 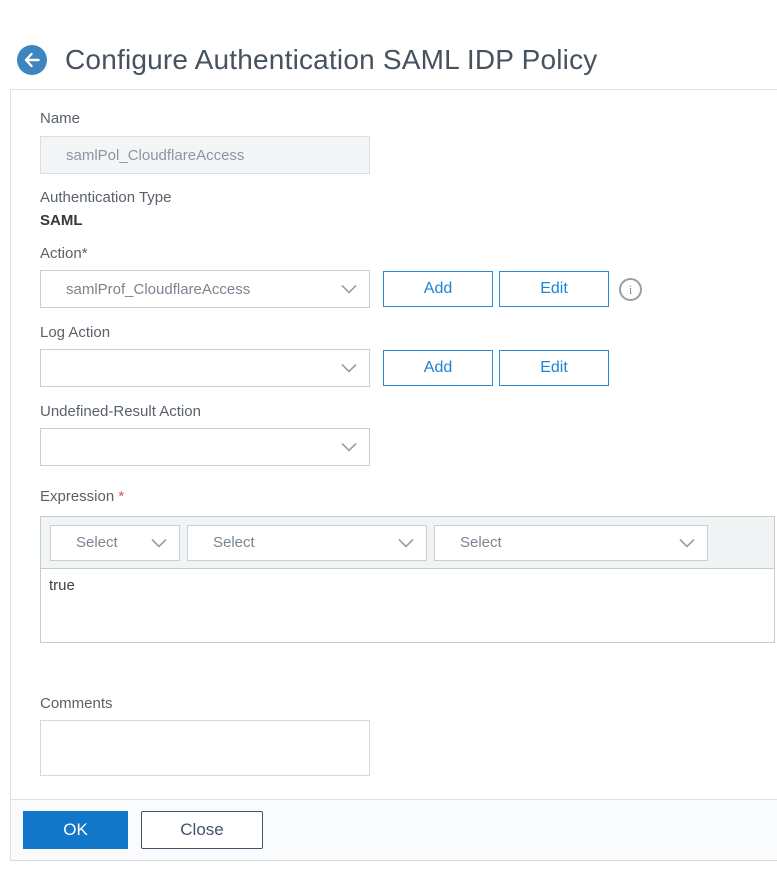 I want to click on action-label: Action*, so click(x=64, y=253).